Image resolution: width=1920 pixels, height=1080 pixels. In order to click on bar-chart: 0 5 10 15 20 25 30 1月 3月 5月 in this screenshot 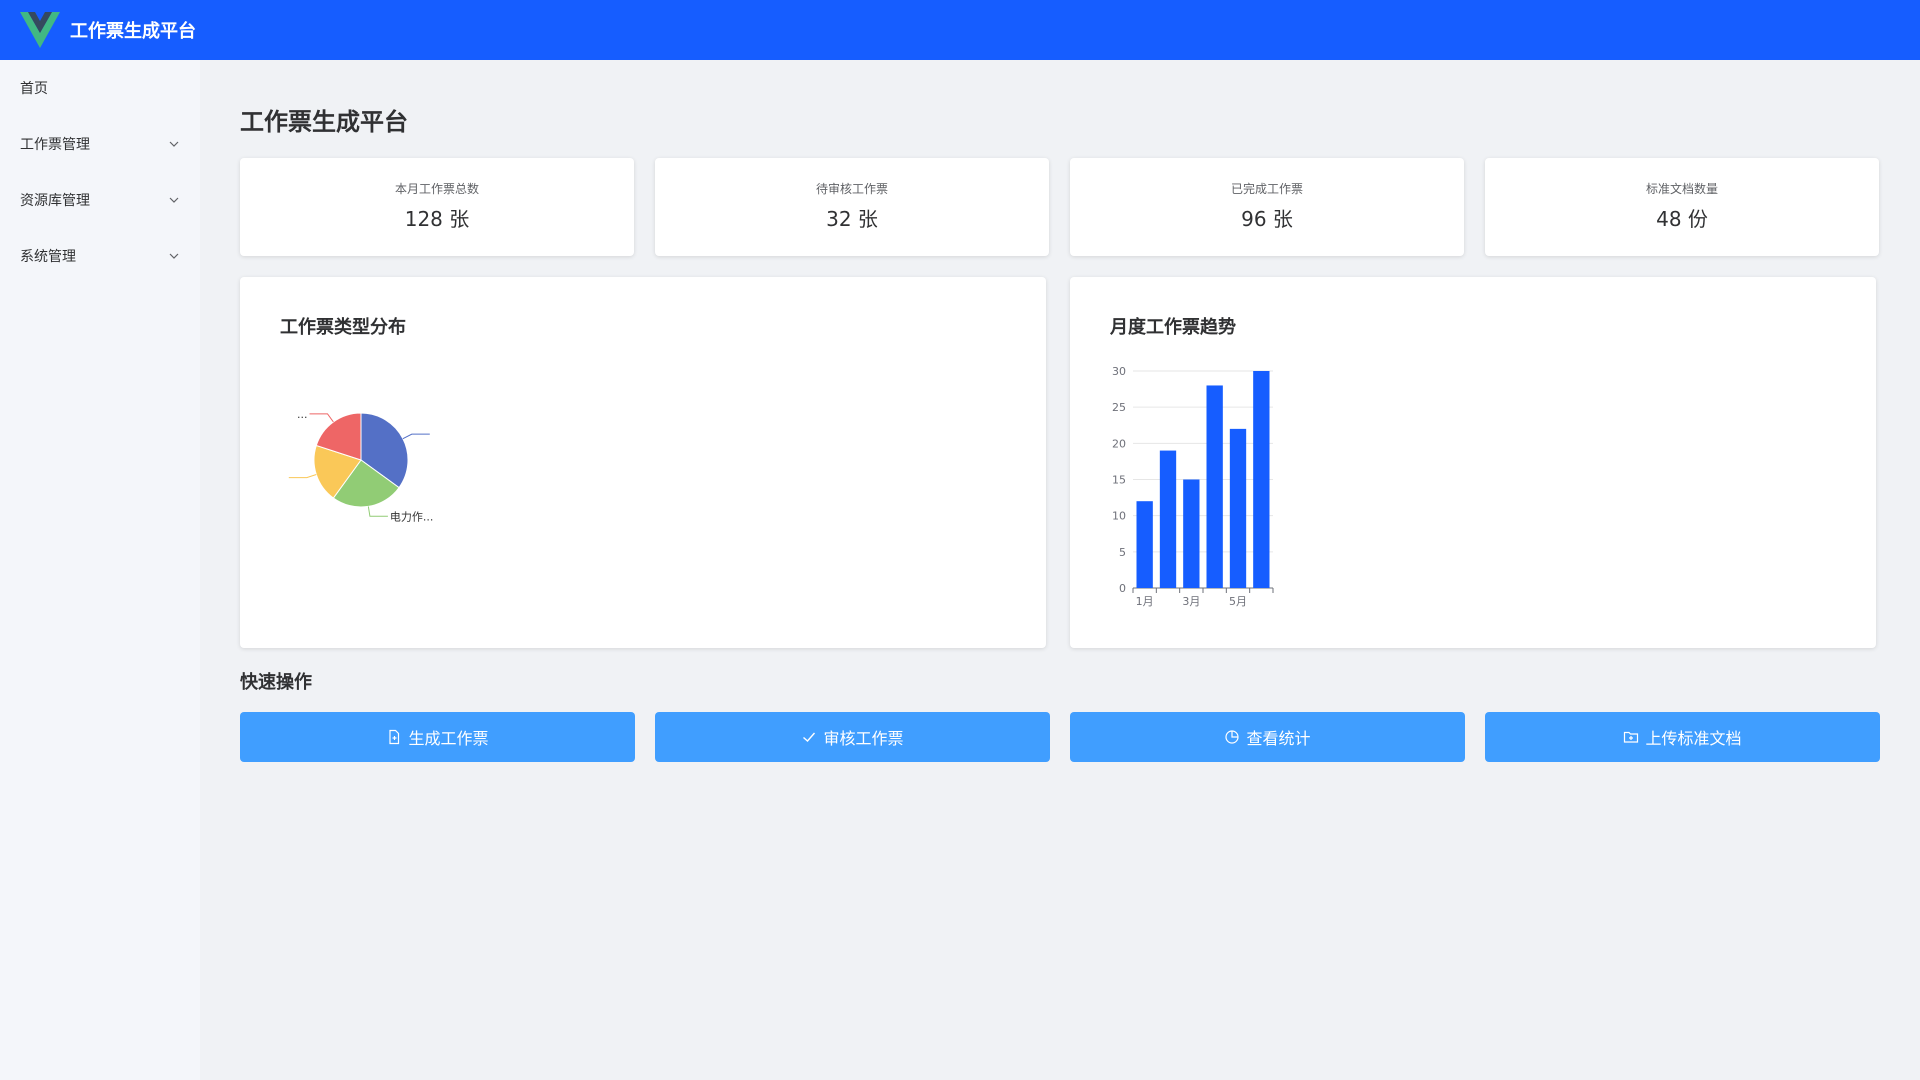, I will do `click(1193, 486)`.